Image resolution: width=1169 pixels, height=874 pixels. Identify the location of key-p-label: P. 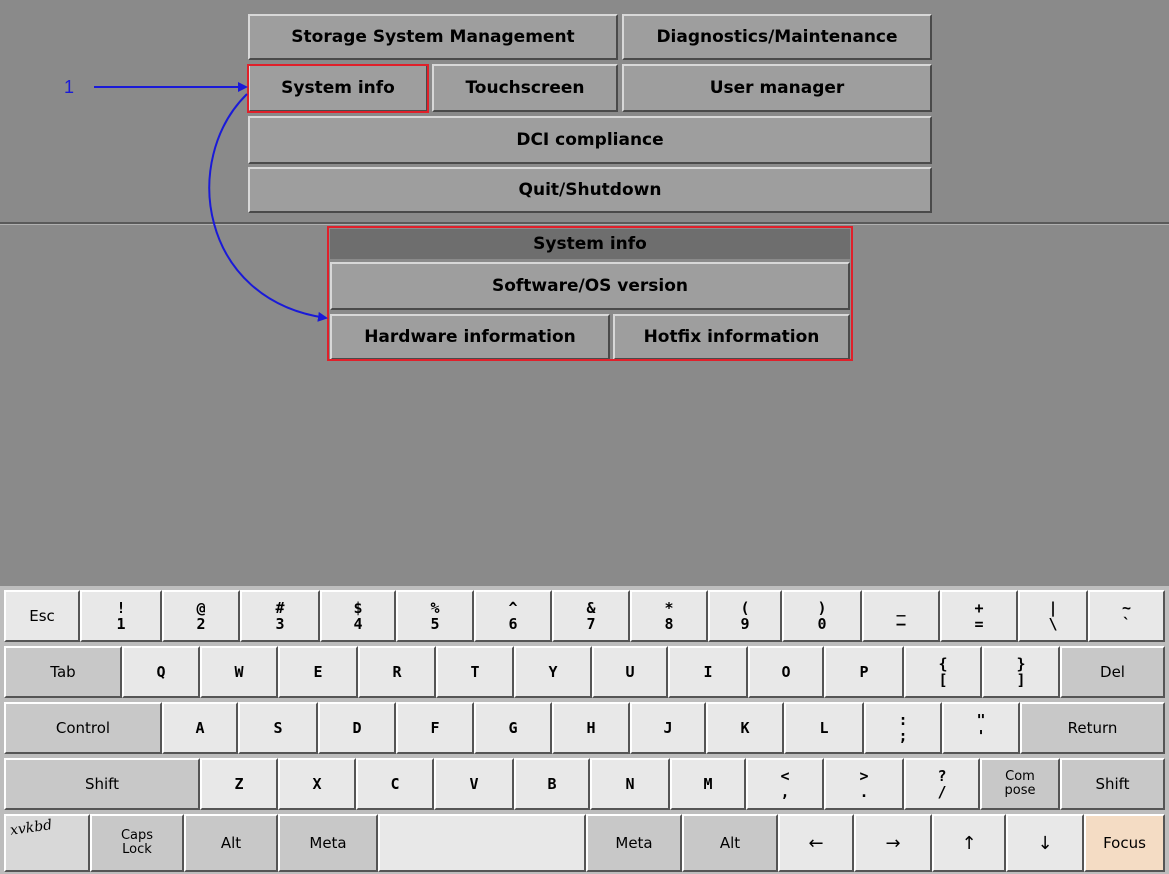
(864, 672).